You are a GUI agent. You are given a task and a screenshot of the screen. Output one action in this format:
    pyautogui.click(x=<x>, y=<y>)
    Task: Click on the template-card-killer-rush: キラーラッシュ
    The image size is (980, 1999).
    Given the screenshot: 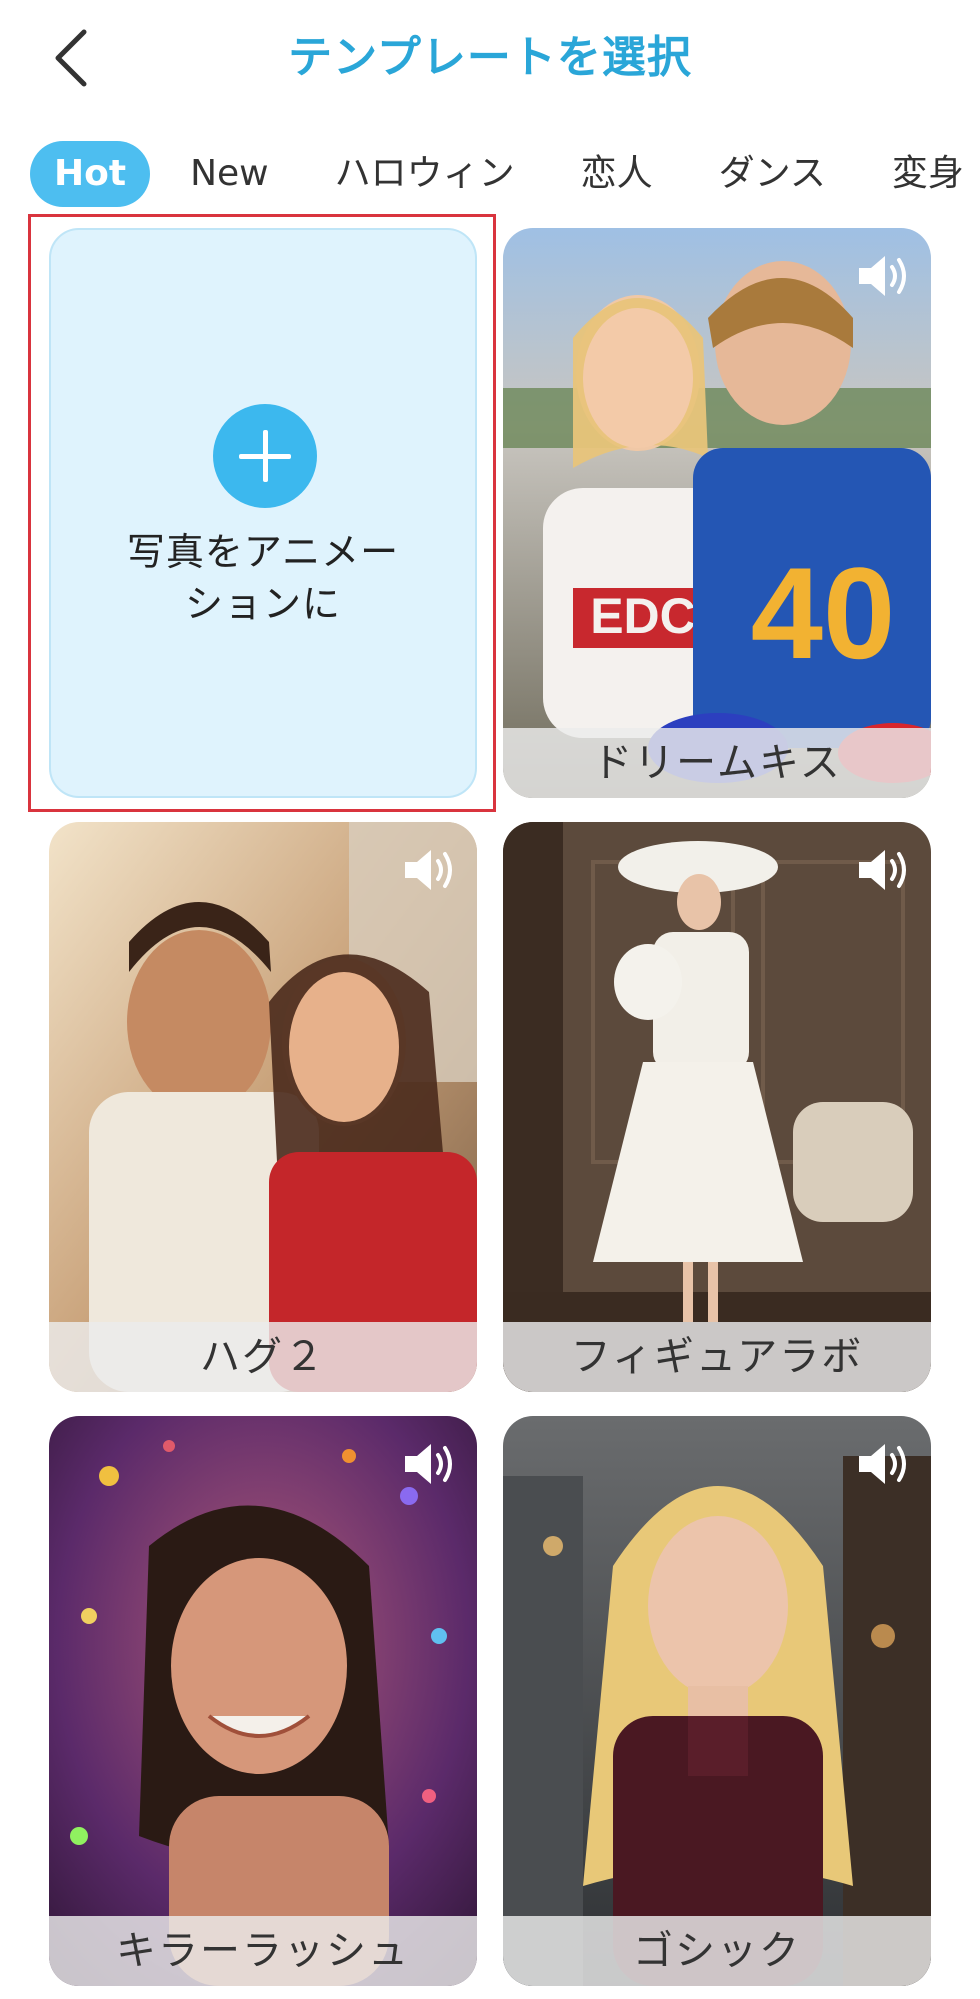 What is the action you would take?
    pyautogui.click(x=263, y=1701)
    